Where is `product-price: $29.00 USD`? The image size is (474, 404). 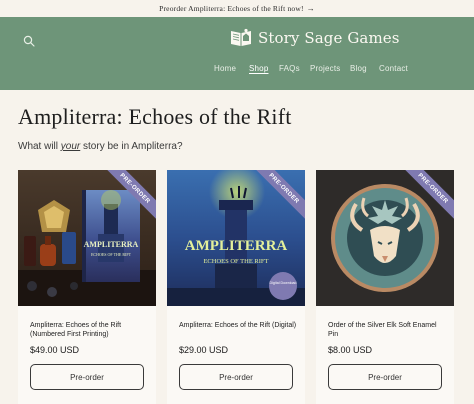 product-price: $29.00 USD is located at coordinates (204, 350).